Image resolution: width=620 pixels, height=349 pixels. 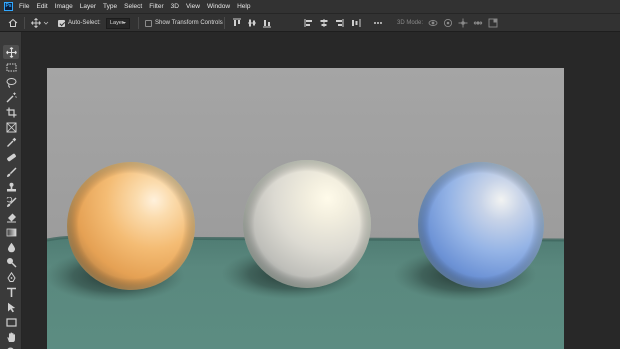 I want to click on rectangle-tool-icon, so click(x=11, y=322).